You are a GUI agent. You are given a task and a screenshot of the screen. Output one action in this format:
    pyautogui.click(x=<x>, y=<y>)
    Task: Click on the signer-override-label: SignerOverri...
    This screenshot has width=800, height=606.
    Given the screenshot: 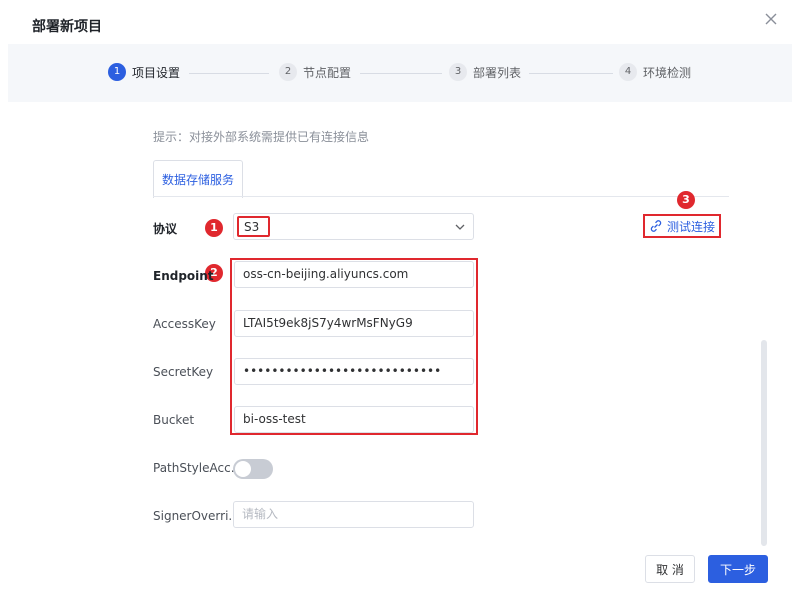 What is the action you would take?
    pyautogui.click(x=196, y=516)
    